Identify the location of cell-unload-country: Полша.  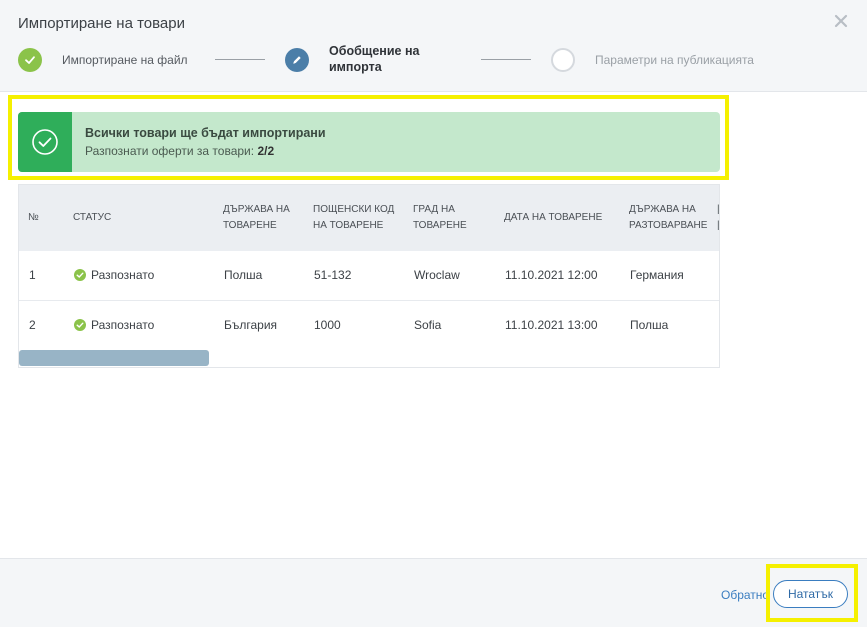
(649, 325).